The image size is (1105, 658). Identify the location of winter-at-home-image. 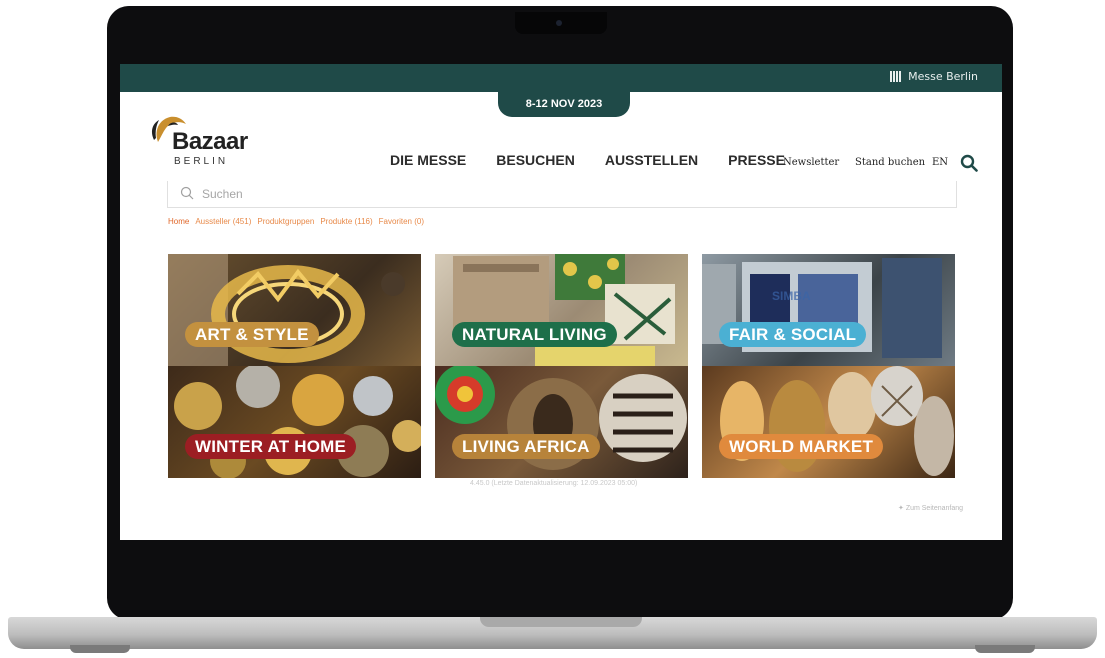
(297, 422).